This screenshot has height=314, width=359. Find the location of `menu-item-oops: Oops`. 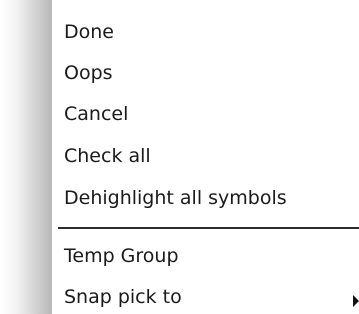

menu-item-oops: Oops is located at coordinates (88, 73).